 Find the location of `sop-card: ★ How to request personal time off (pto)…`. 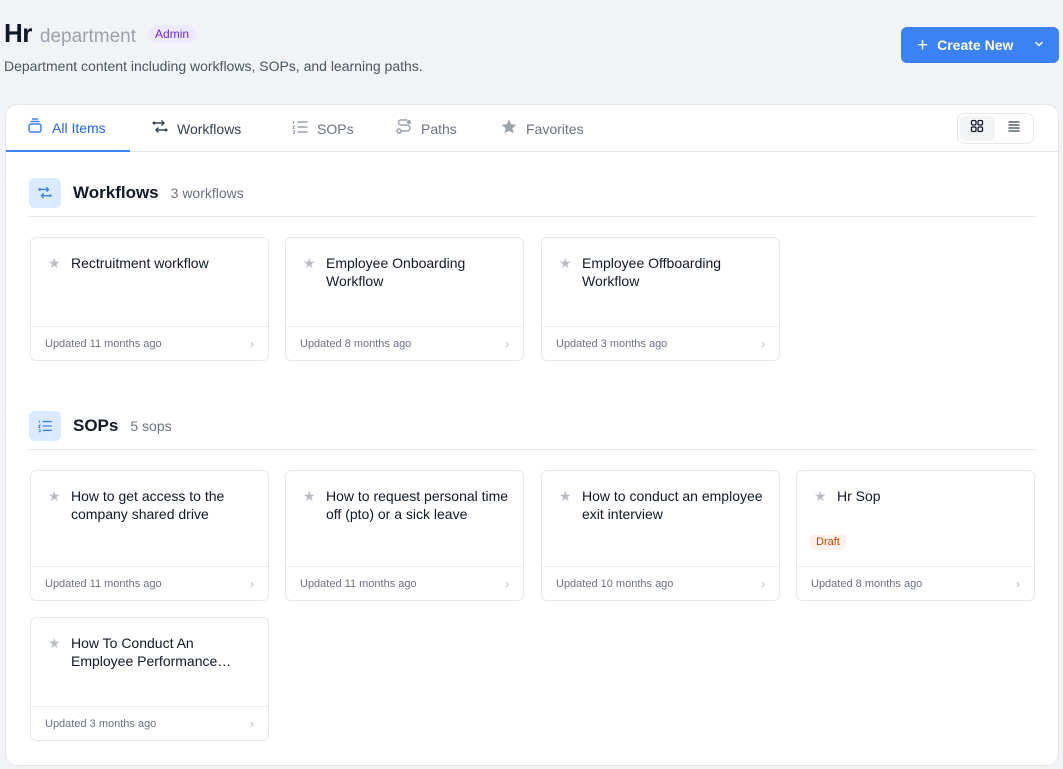

sop-card: ★ How to request personal time off (pto)… is located at coordinates (404, 535).